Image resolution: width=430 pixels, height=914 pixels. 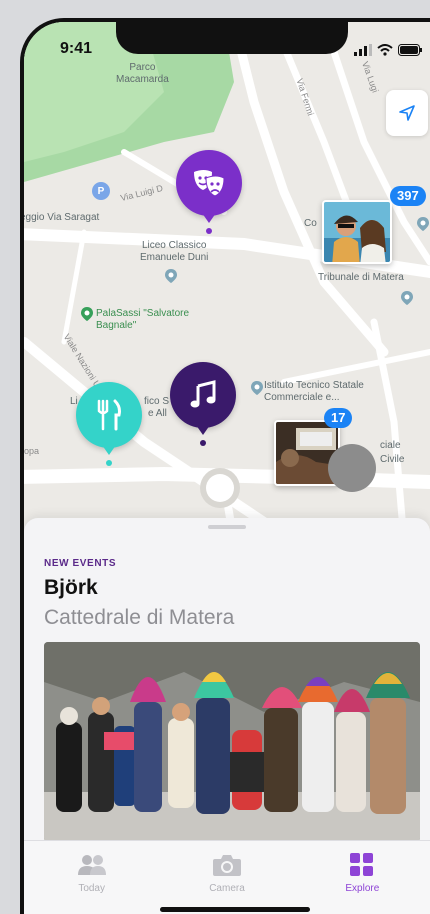 What do you see at coordinates (362, 877) in the screenshot?
I see `tab-explore: Explore` at bounding box center [362, 877].